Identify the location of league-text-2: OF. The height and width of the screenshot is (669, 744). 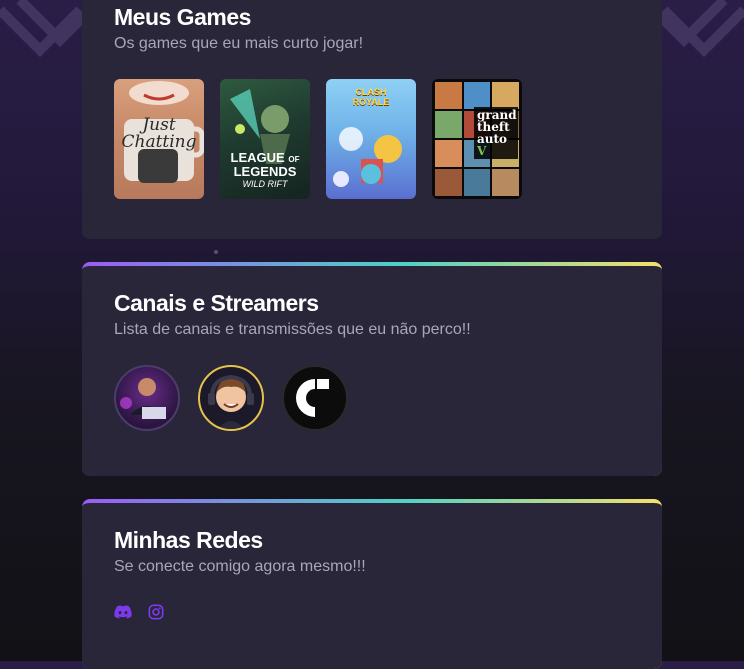
(294, 159).